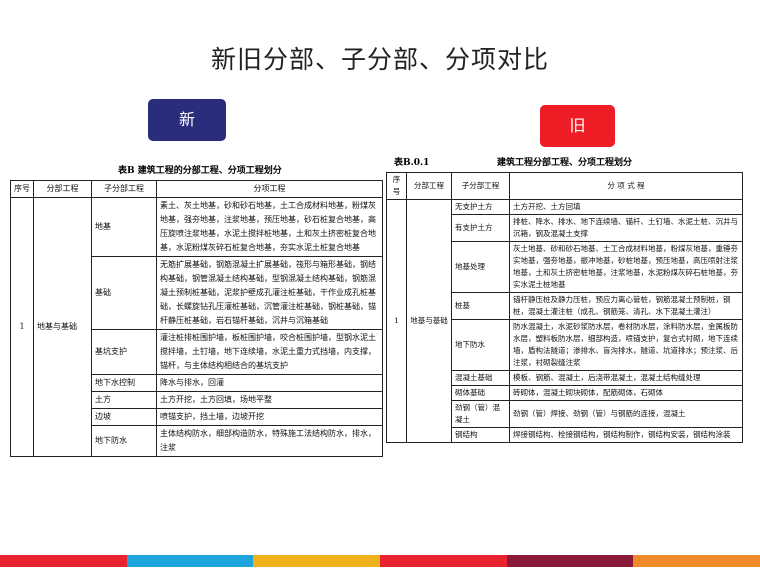  Describe the element at coordinates (269, 400) in the screenshot. I see `items-cell: 土方开挖，土方回填，场地平整` at that location.